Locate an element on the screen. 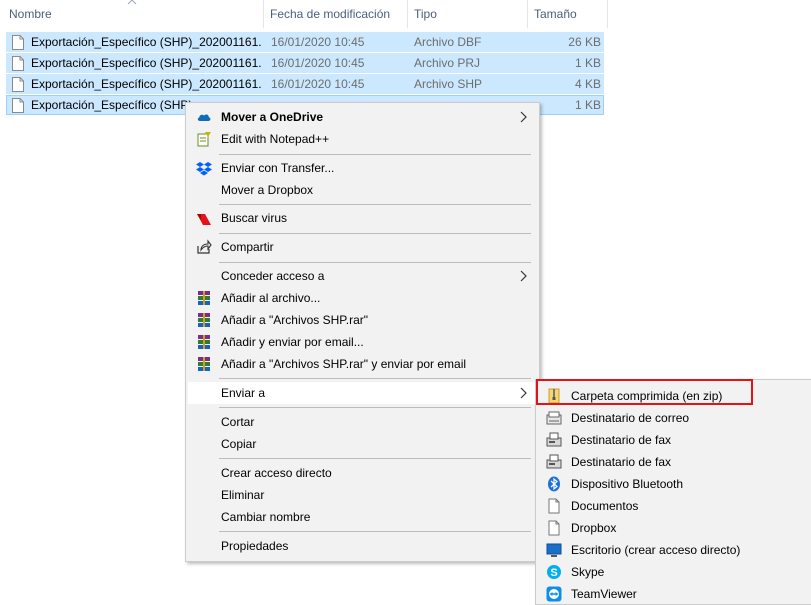 This screenshot has height=605, width=811. menu-item-label: Copiar is located at coordinates (239, 444).